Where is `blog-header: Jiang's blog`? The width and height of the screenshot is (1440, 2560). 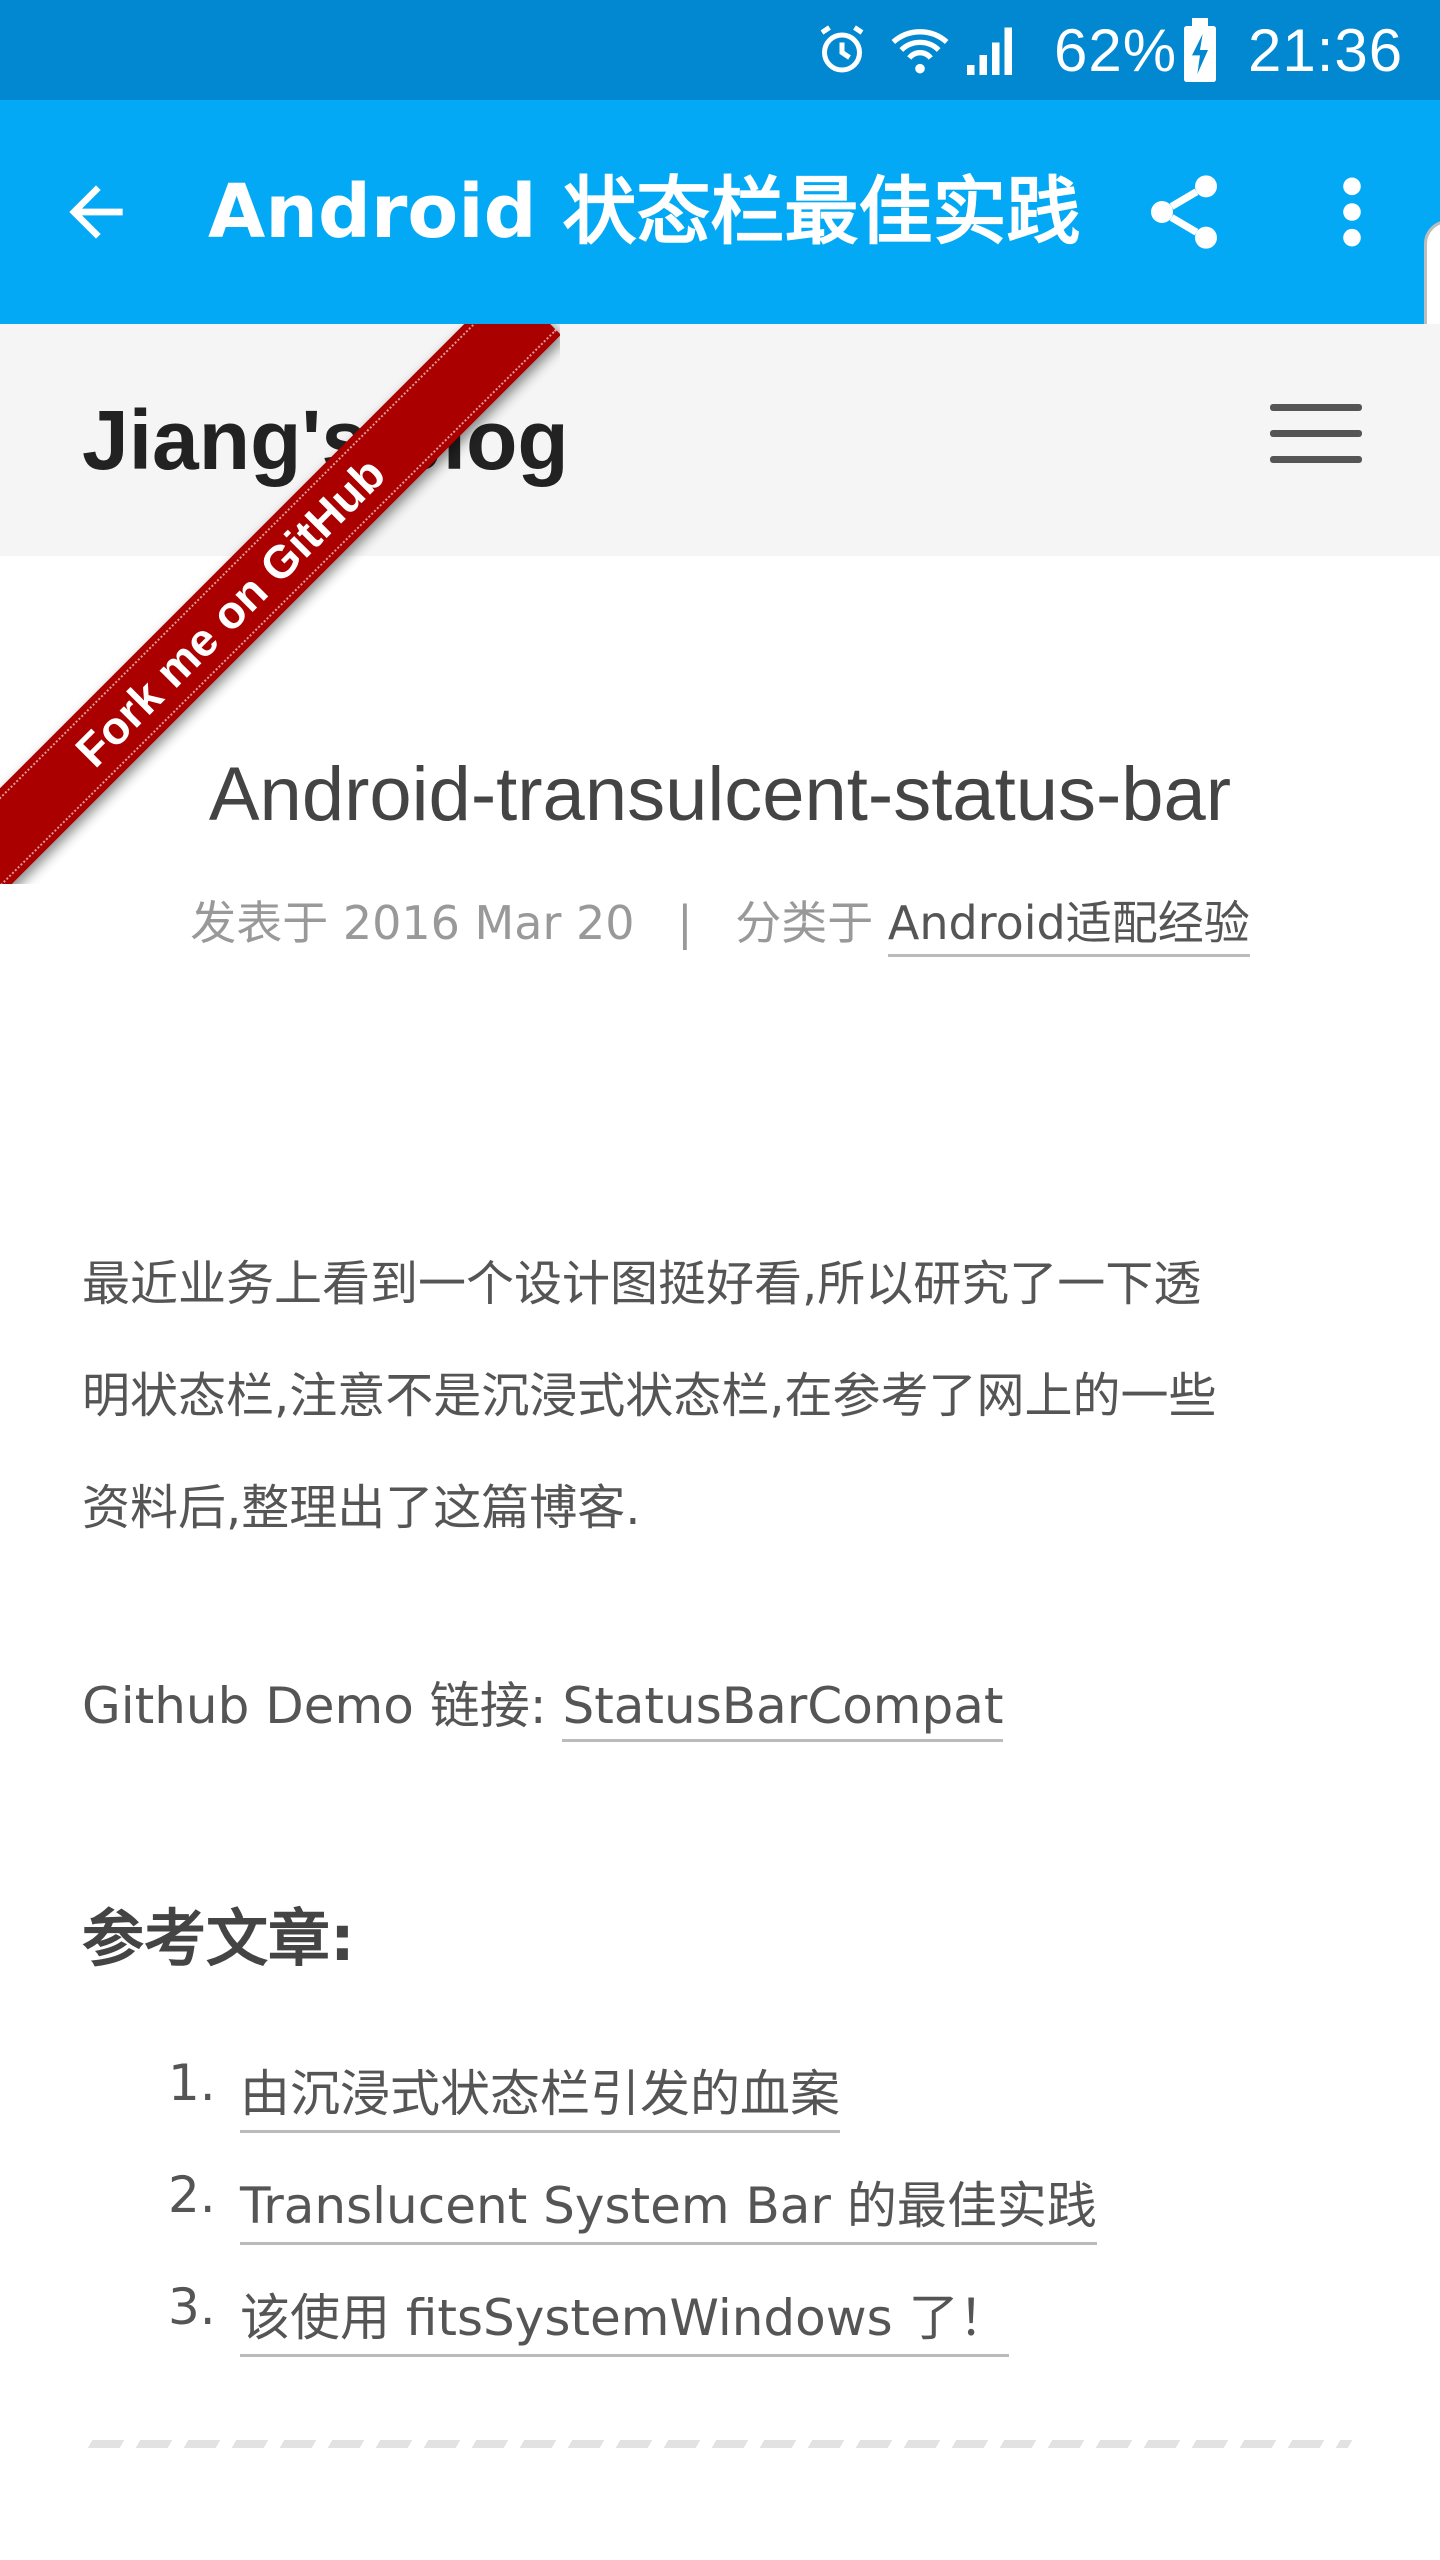 blog-header: Jiang's blog is located at coordinates (720, 440).